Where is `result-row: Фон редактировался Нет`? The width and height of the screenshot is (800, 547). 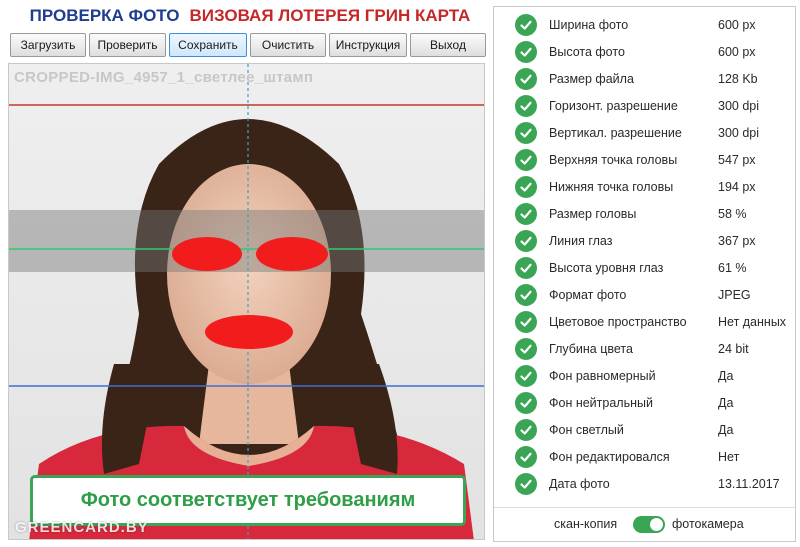
result-row: Фон редактировался Нет is located at coordinates (644, 456).